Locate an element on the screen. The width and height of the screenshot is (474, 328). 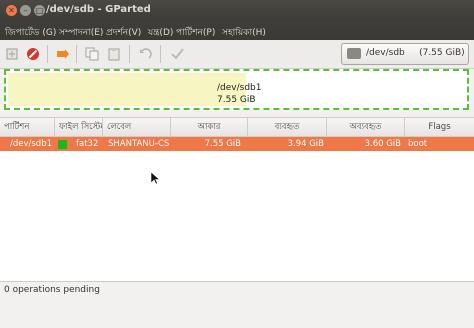
filesystem-cell: fat32 is located at coordinates (87, 144).